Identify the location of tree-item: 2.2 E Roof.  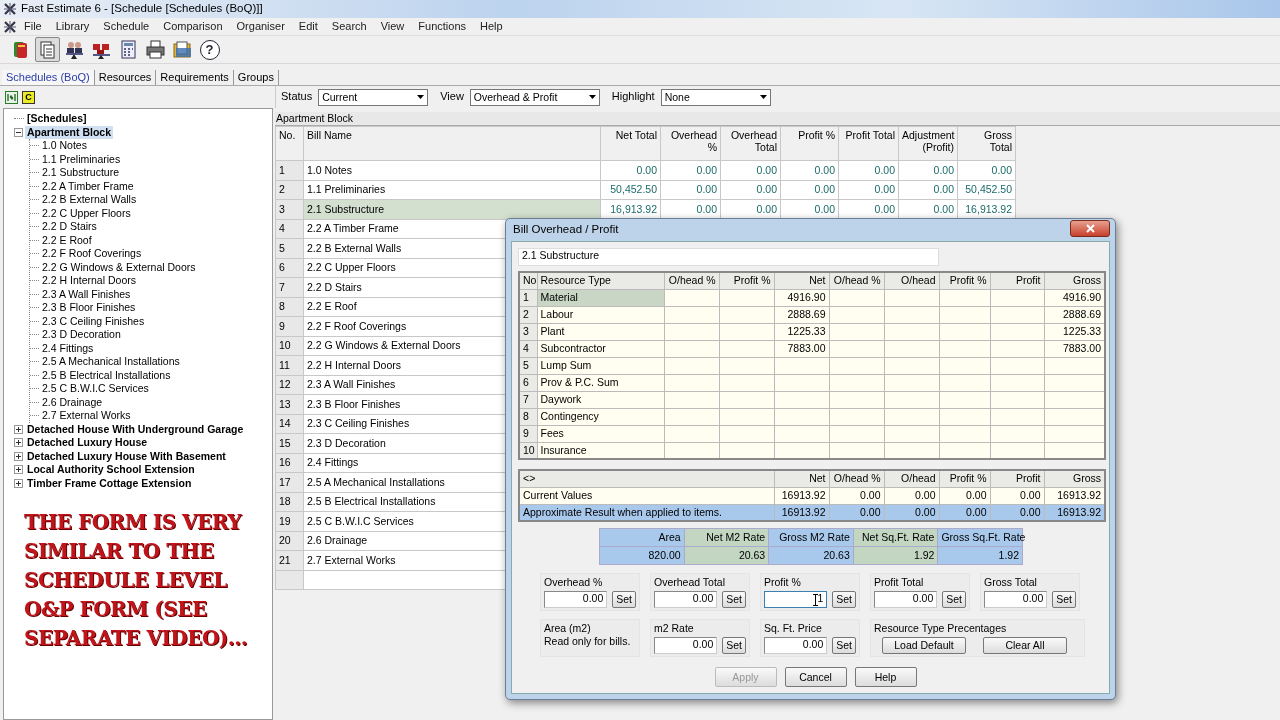
(67, 240).